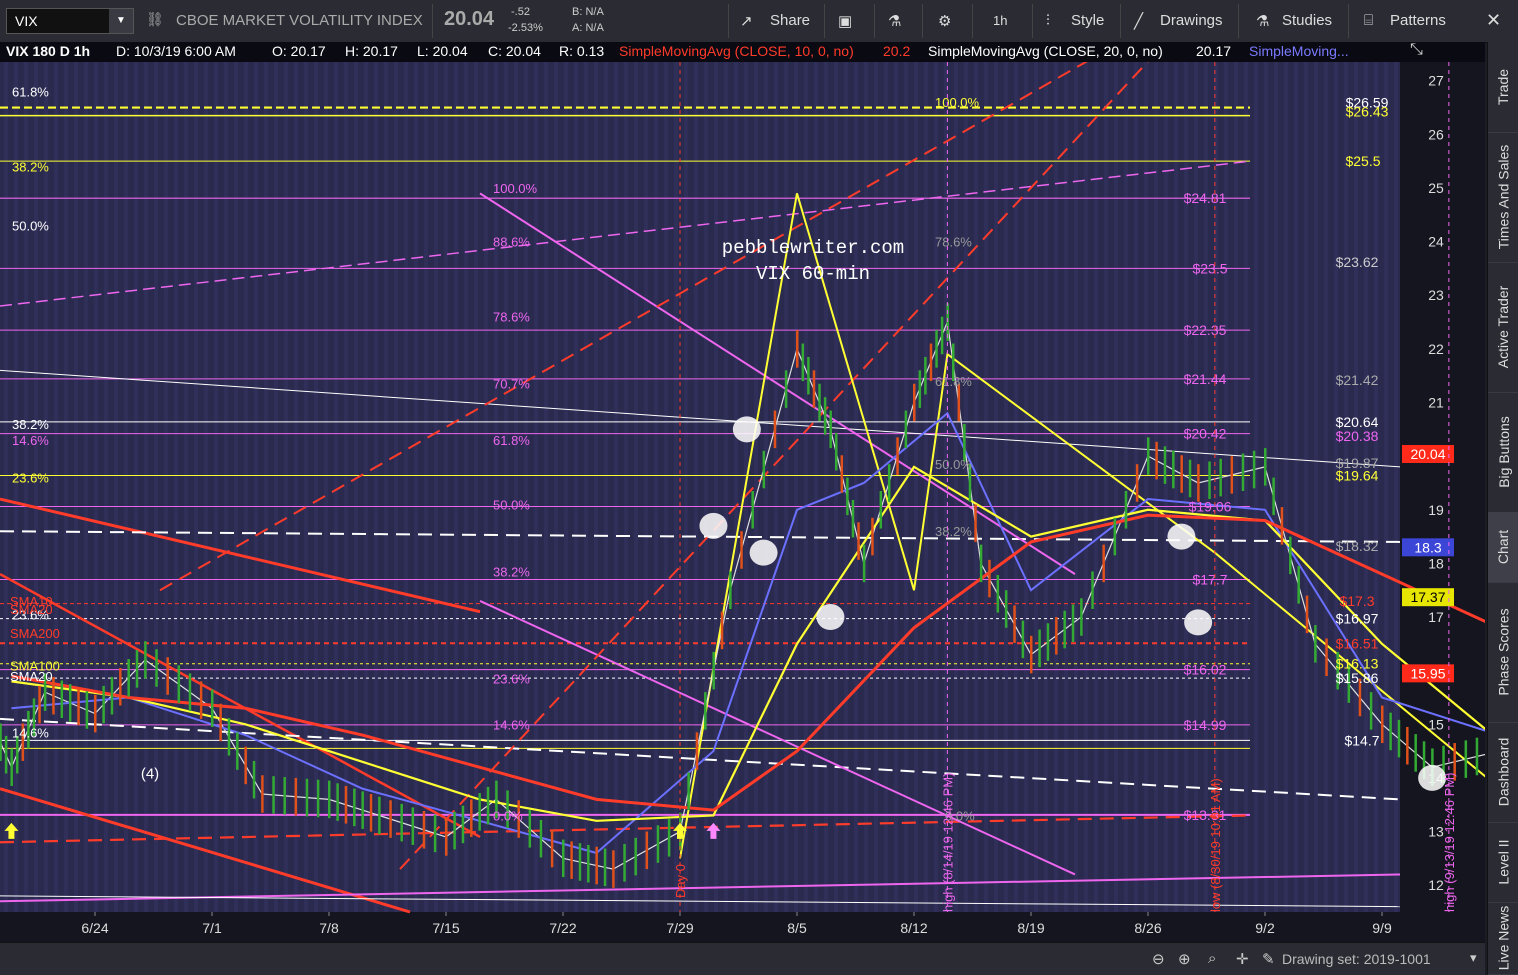  Describe the element at coordinates (894, 21) in the screenshot. I see `flask-icon: ⚗` at that location.